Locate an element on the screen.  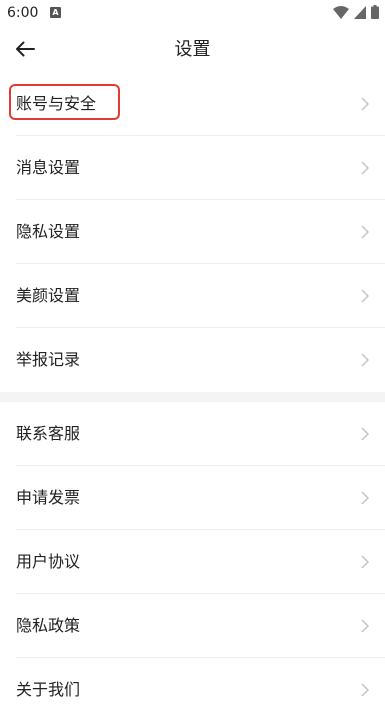
settings-row-about-us: 关于我们 is located at coordinates (192, 690).